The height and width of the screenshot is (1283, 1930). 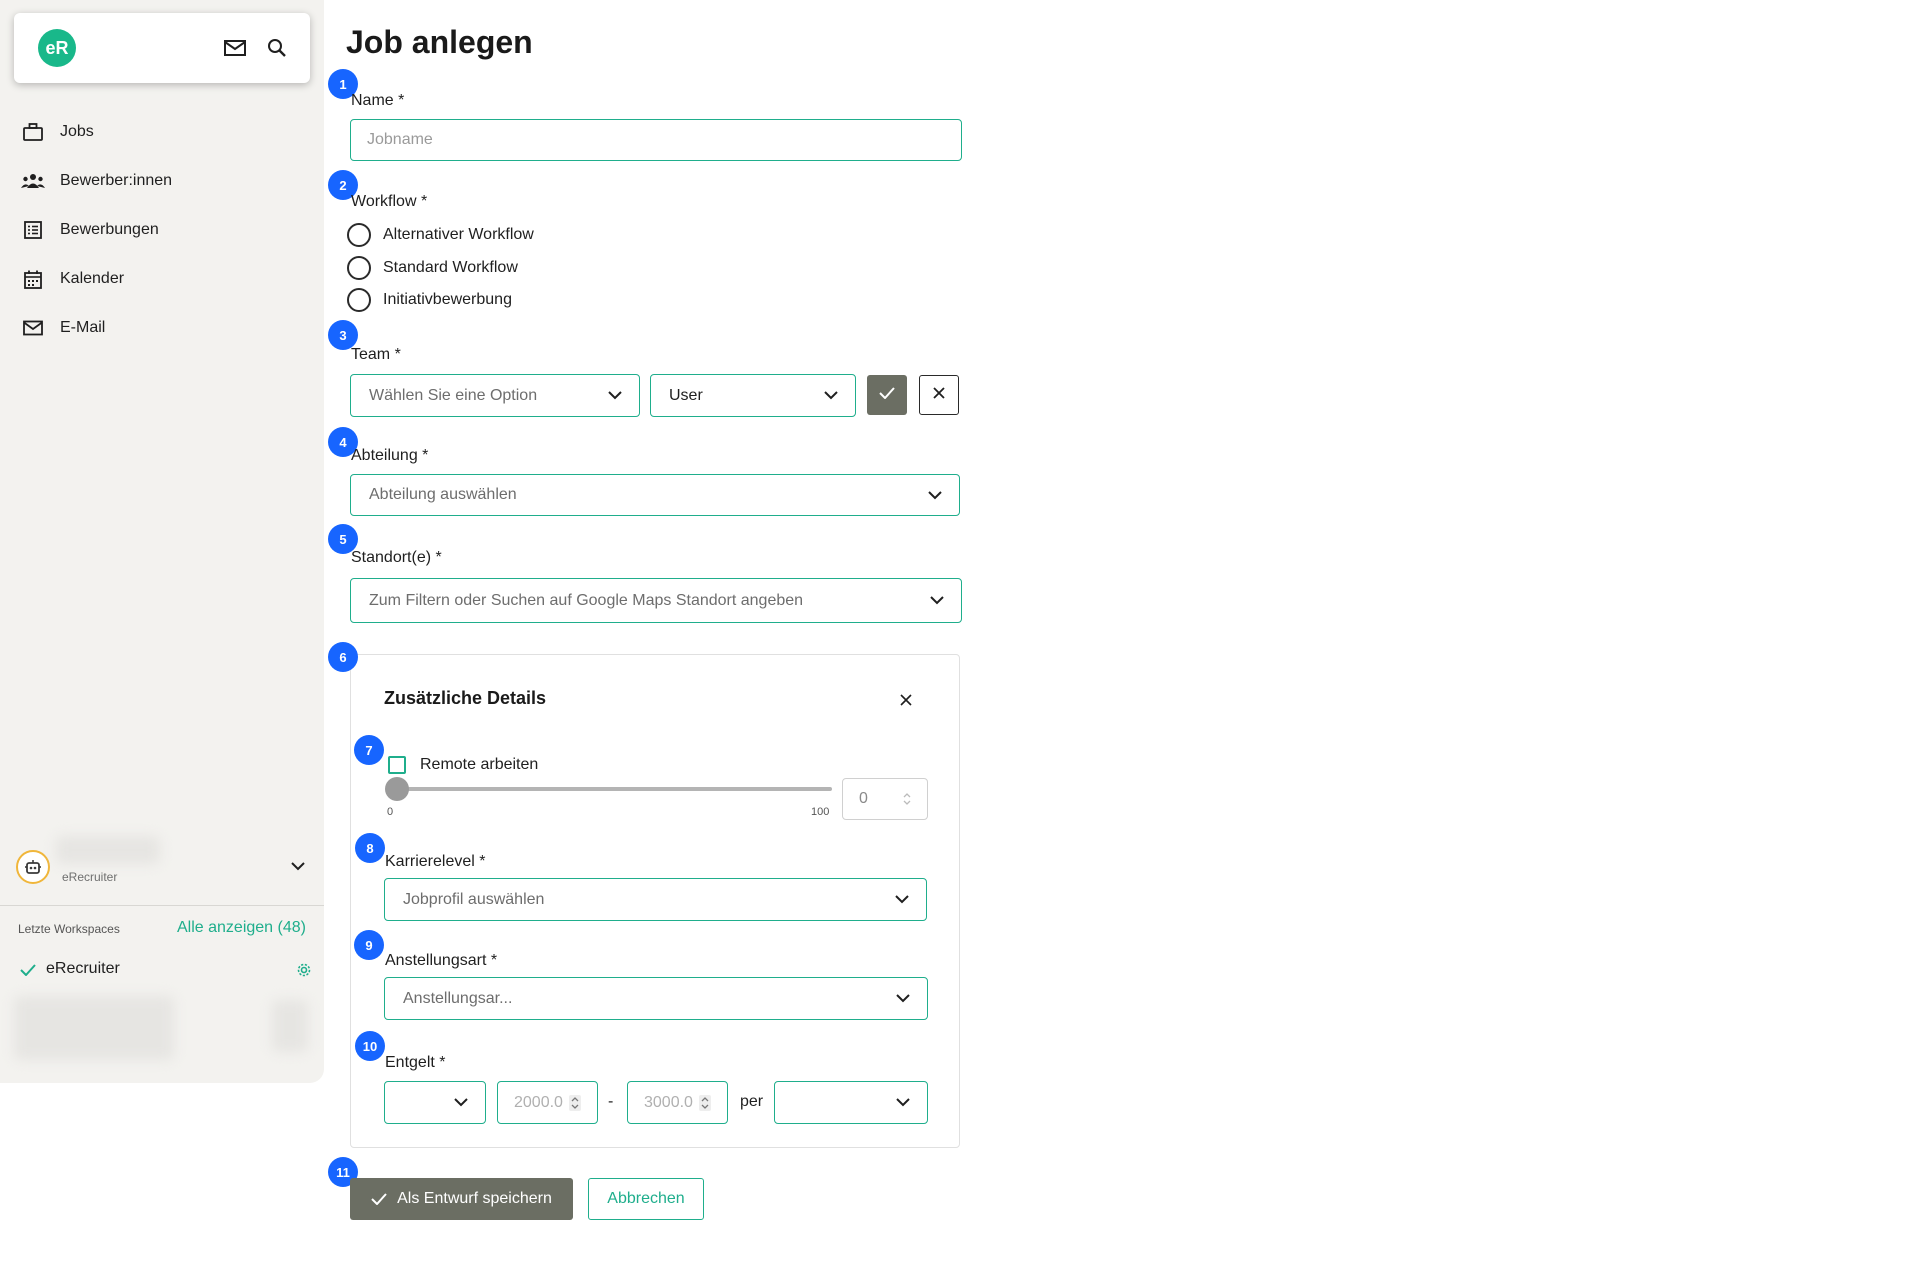 I want to click on remote-checkbox, so click(x=397, y=765).